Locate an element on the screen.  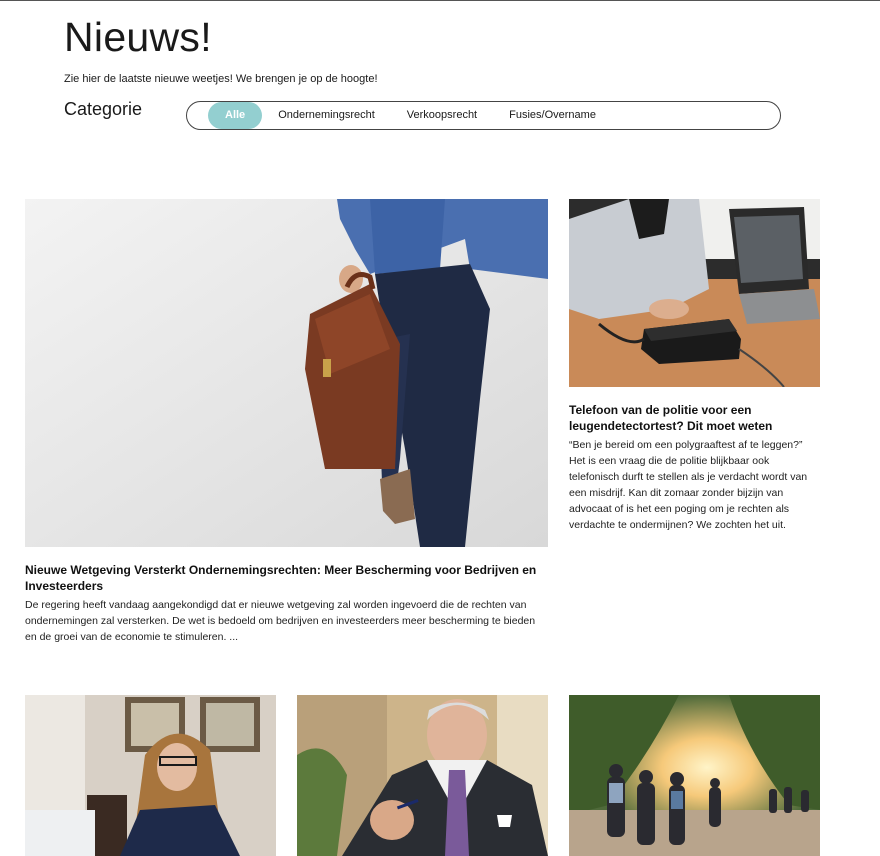
article-image-man-suit is located at coordinates (422, 775).